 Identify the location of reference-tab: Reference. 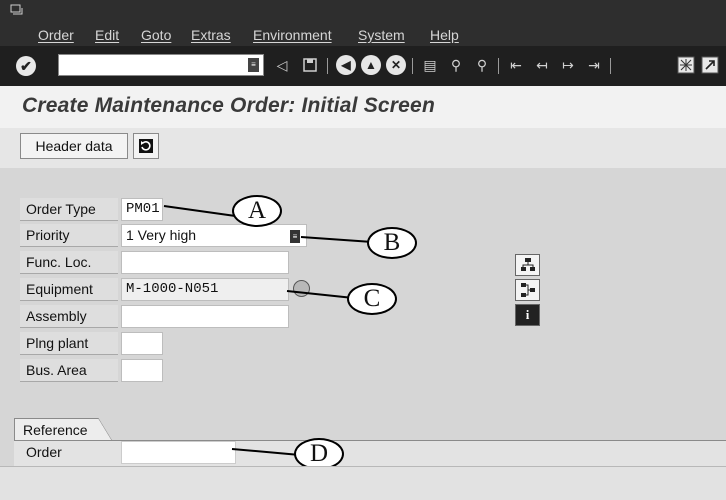
(63, 429).